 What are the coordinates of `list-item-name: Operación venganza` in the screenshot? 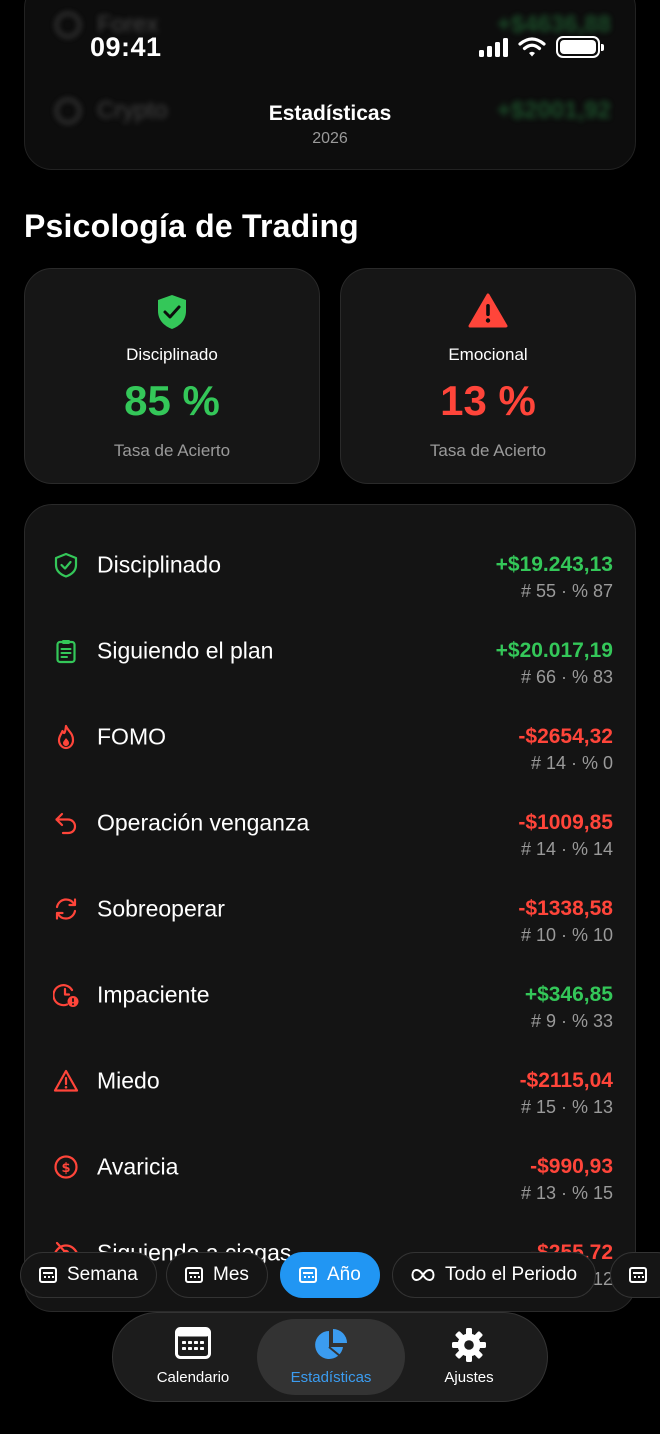 It's located at (203, 822).